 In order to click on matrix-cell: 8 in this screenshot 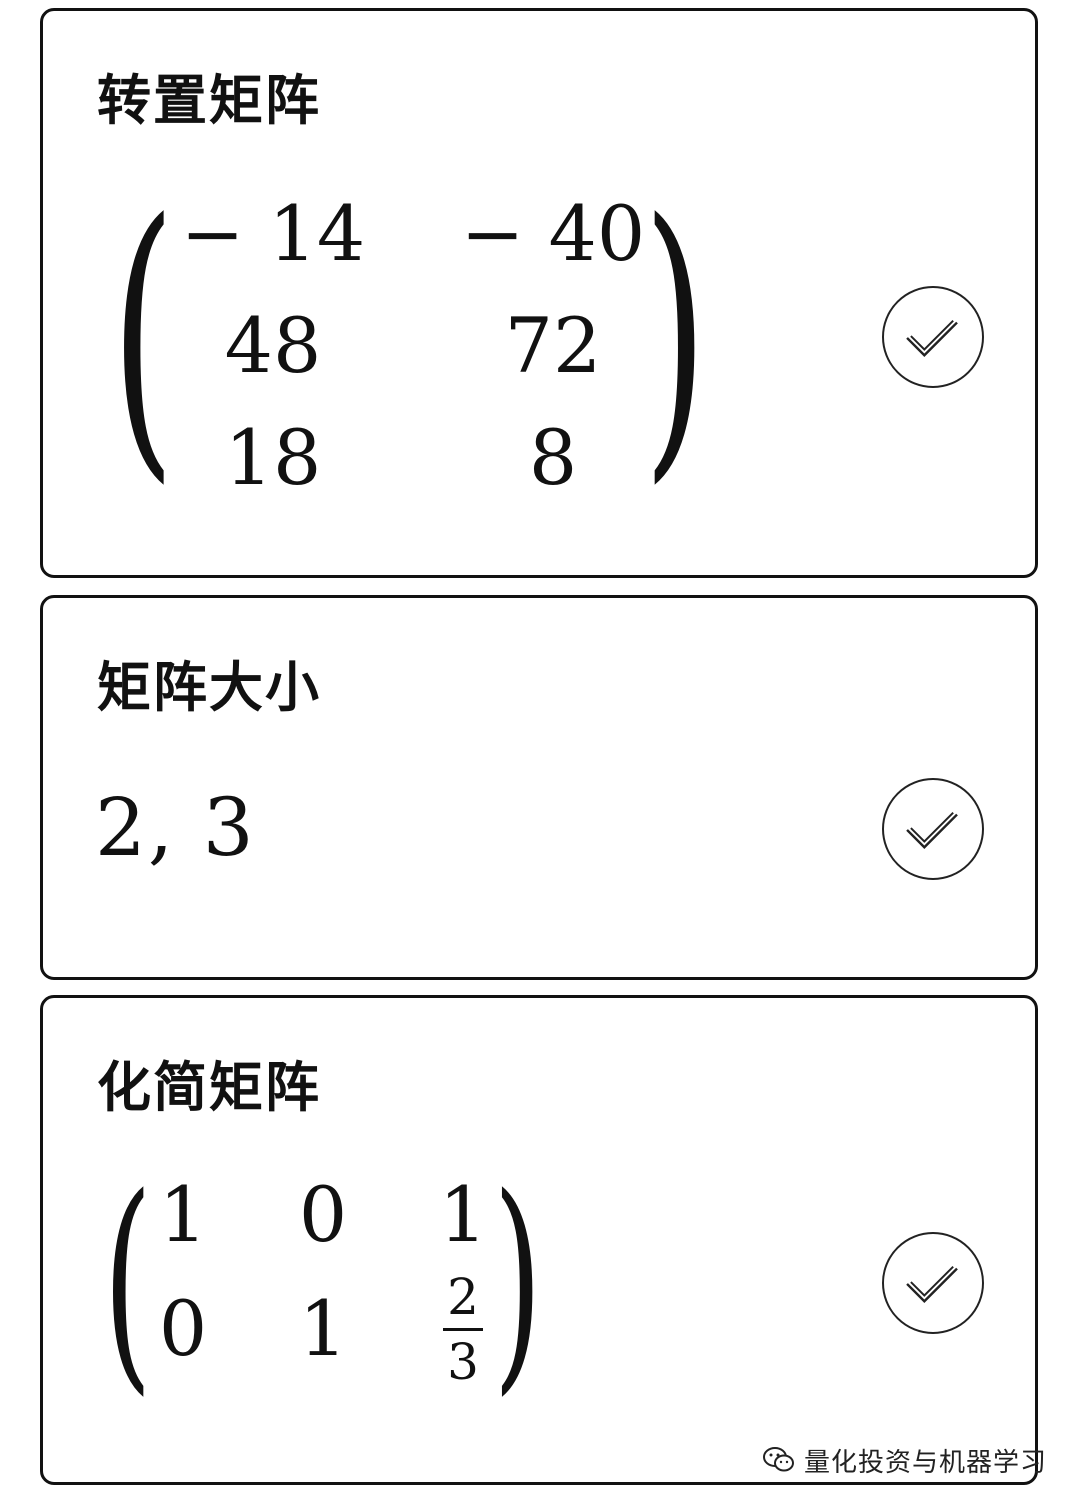, I will do `click(553, 457)`.